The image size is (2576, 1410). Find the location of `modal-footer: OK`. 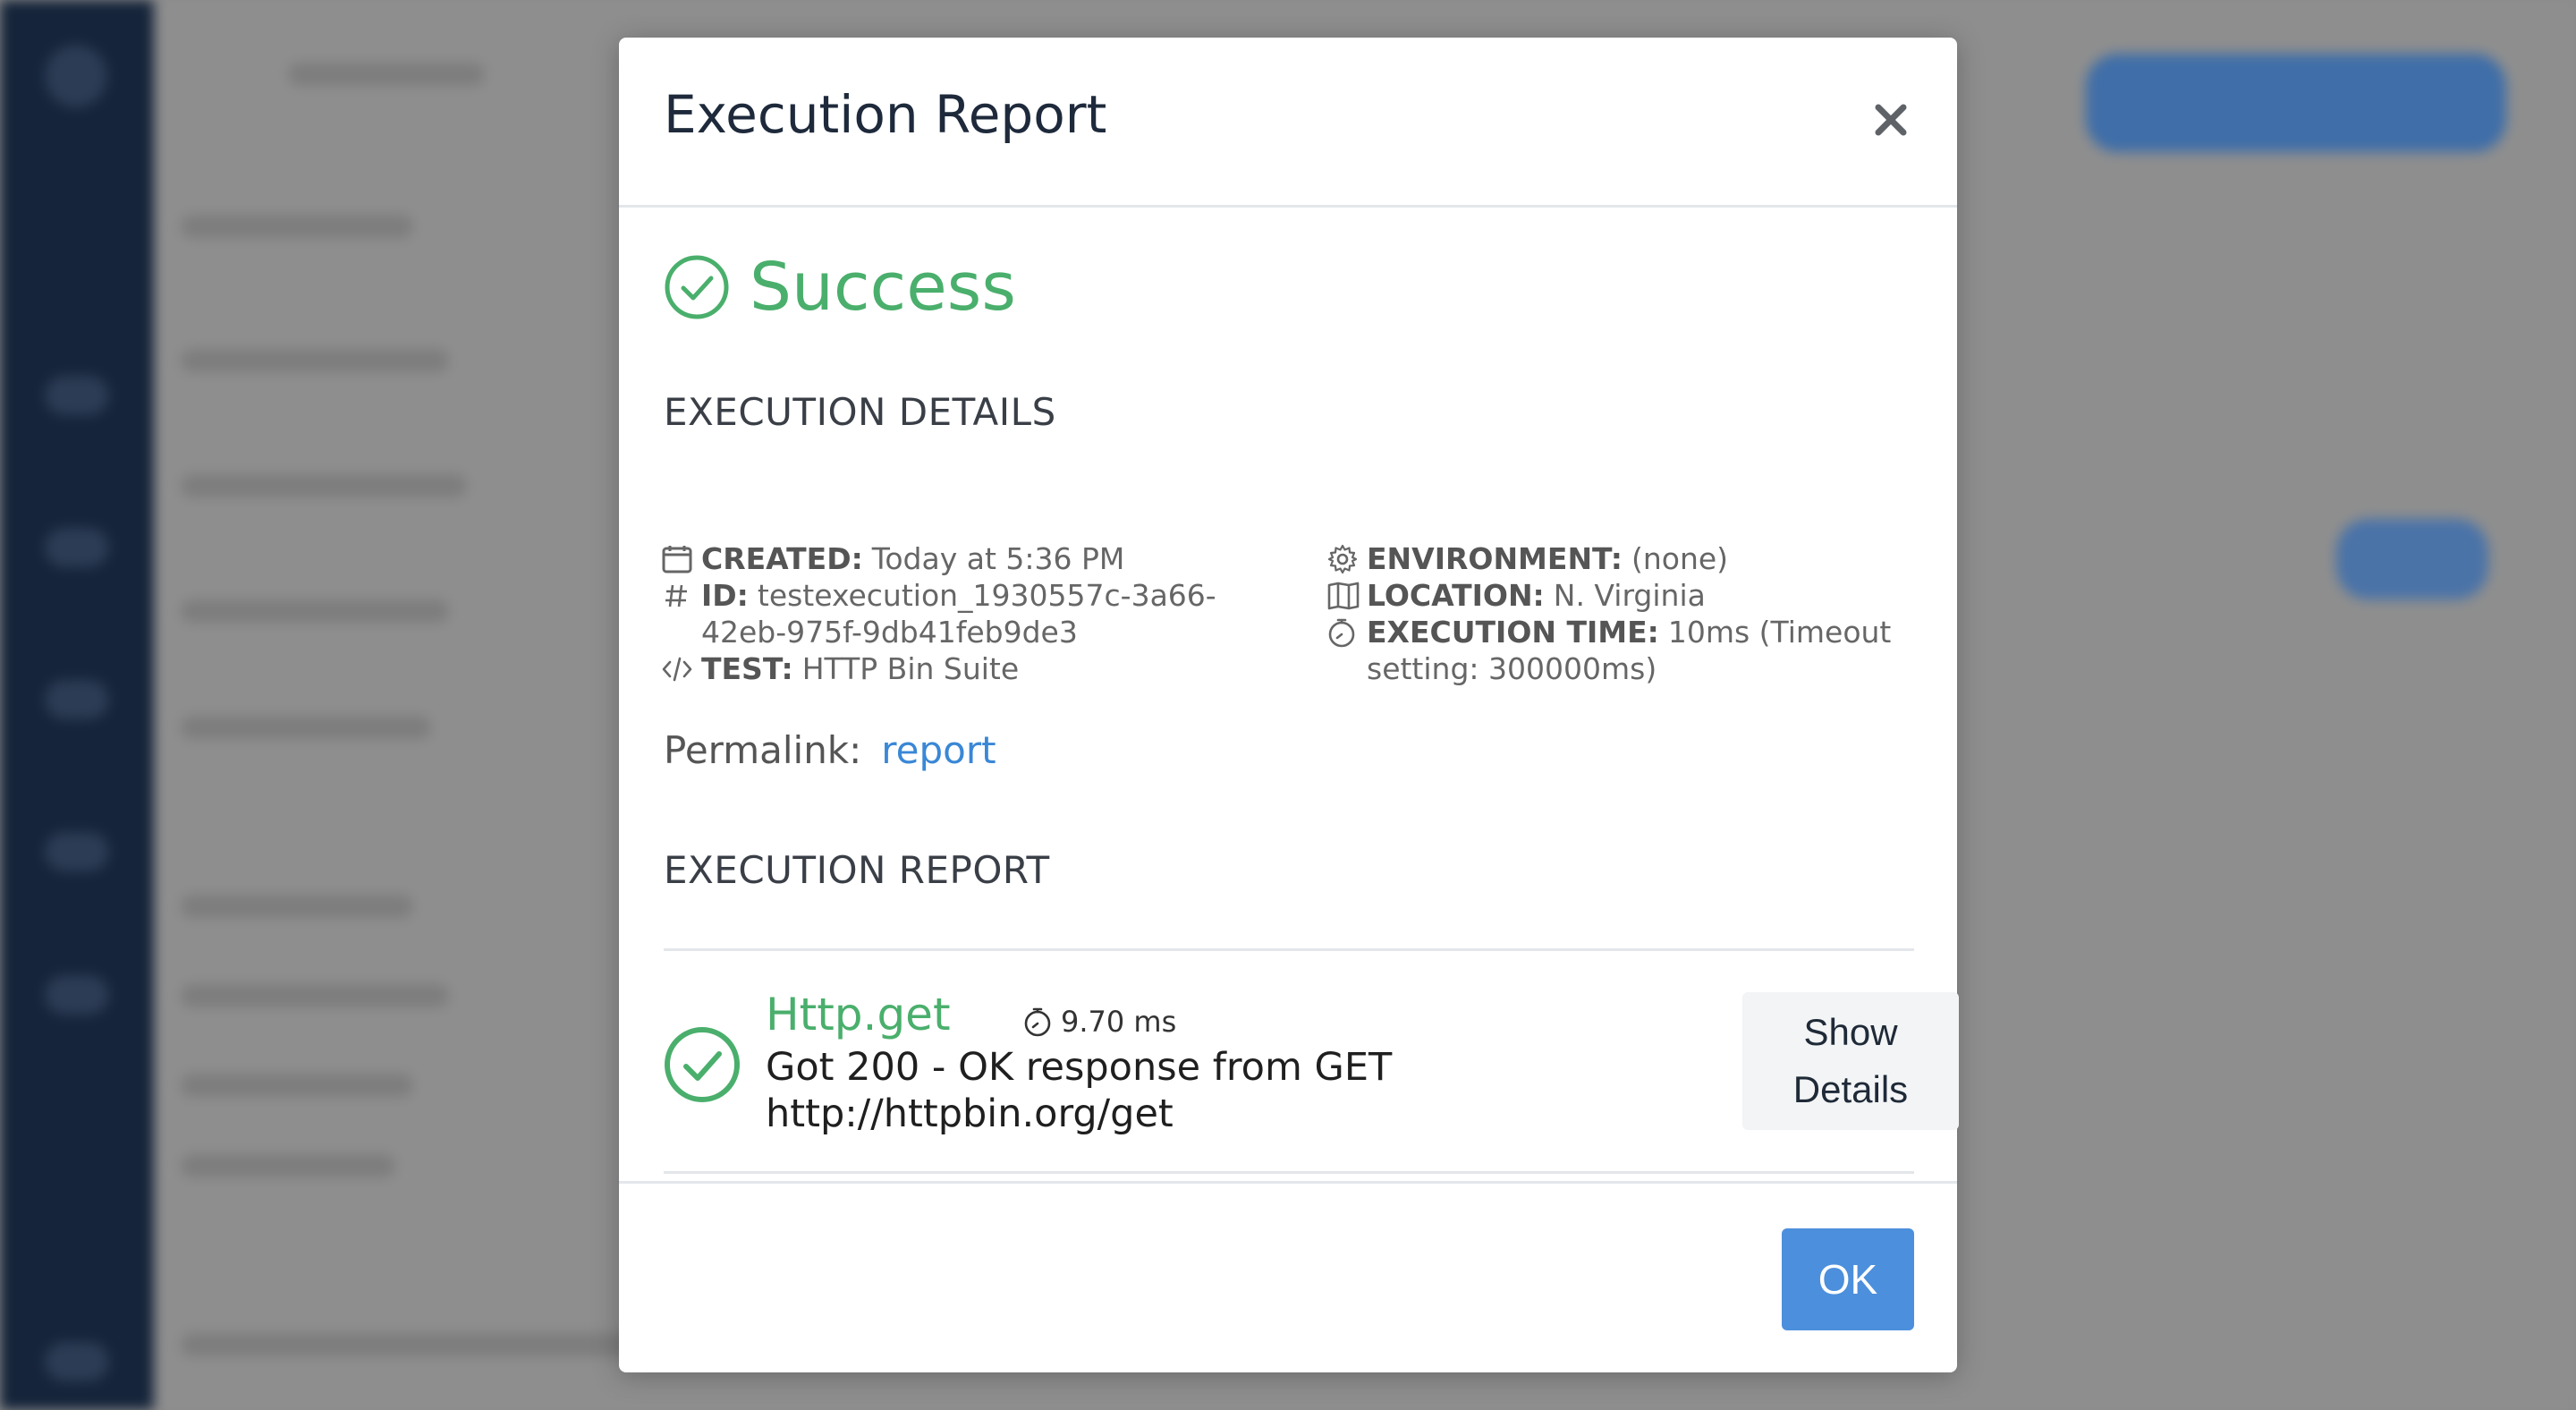

modal-footer: OK is located at coordinates (1288, 1277).